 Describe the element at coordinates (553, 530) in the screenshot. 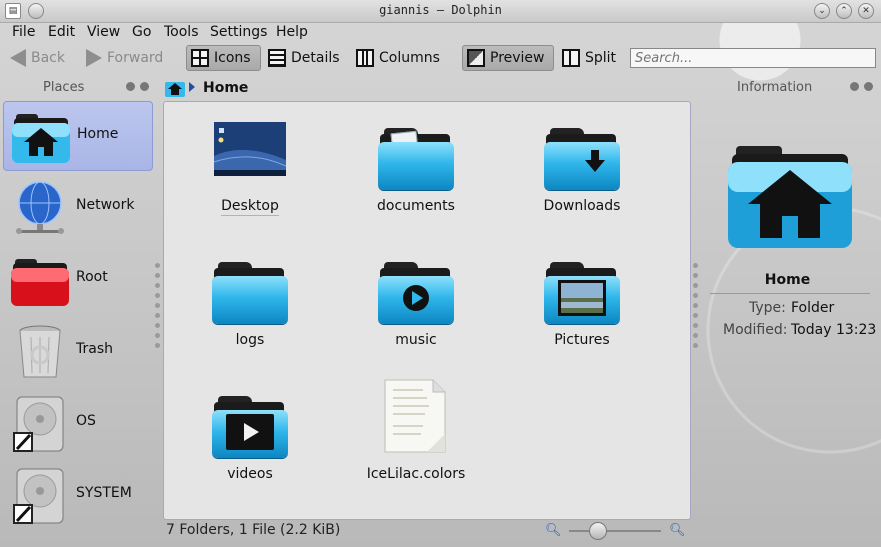

I see `zoom-out-icon: 🔍︎` at that location.